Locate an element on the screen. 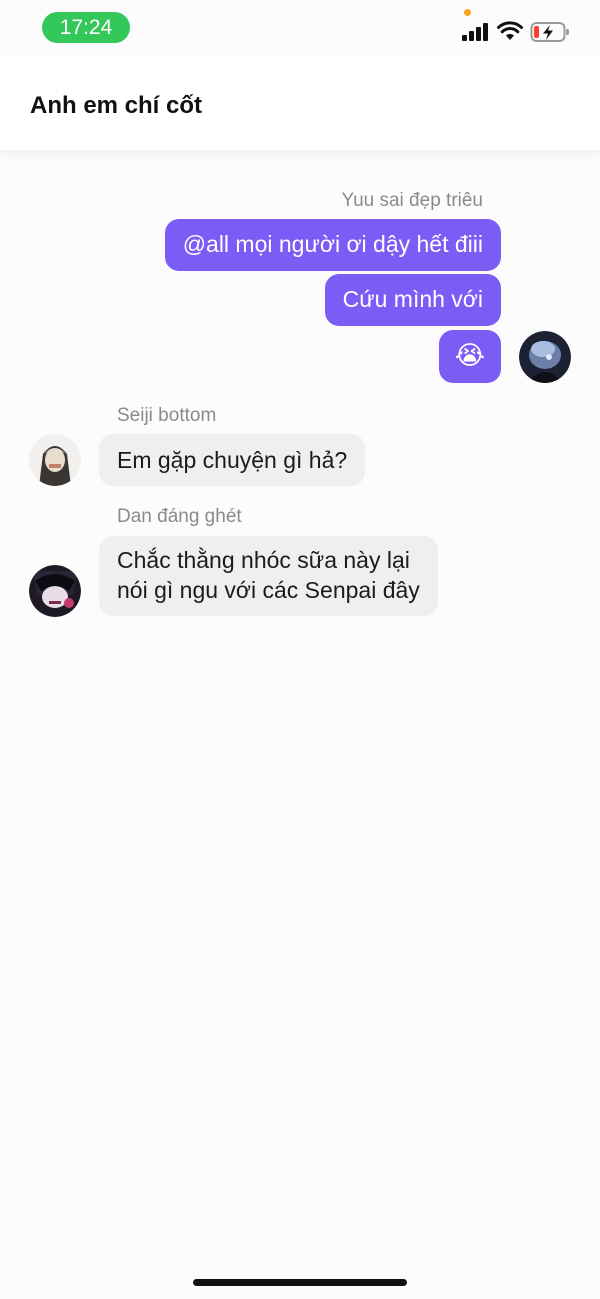 This screenshot has width=600, height=1299. message-line: nói gì ngu với các Senpai đây is located at coordinates (268, 590).